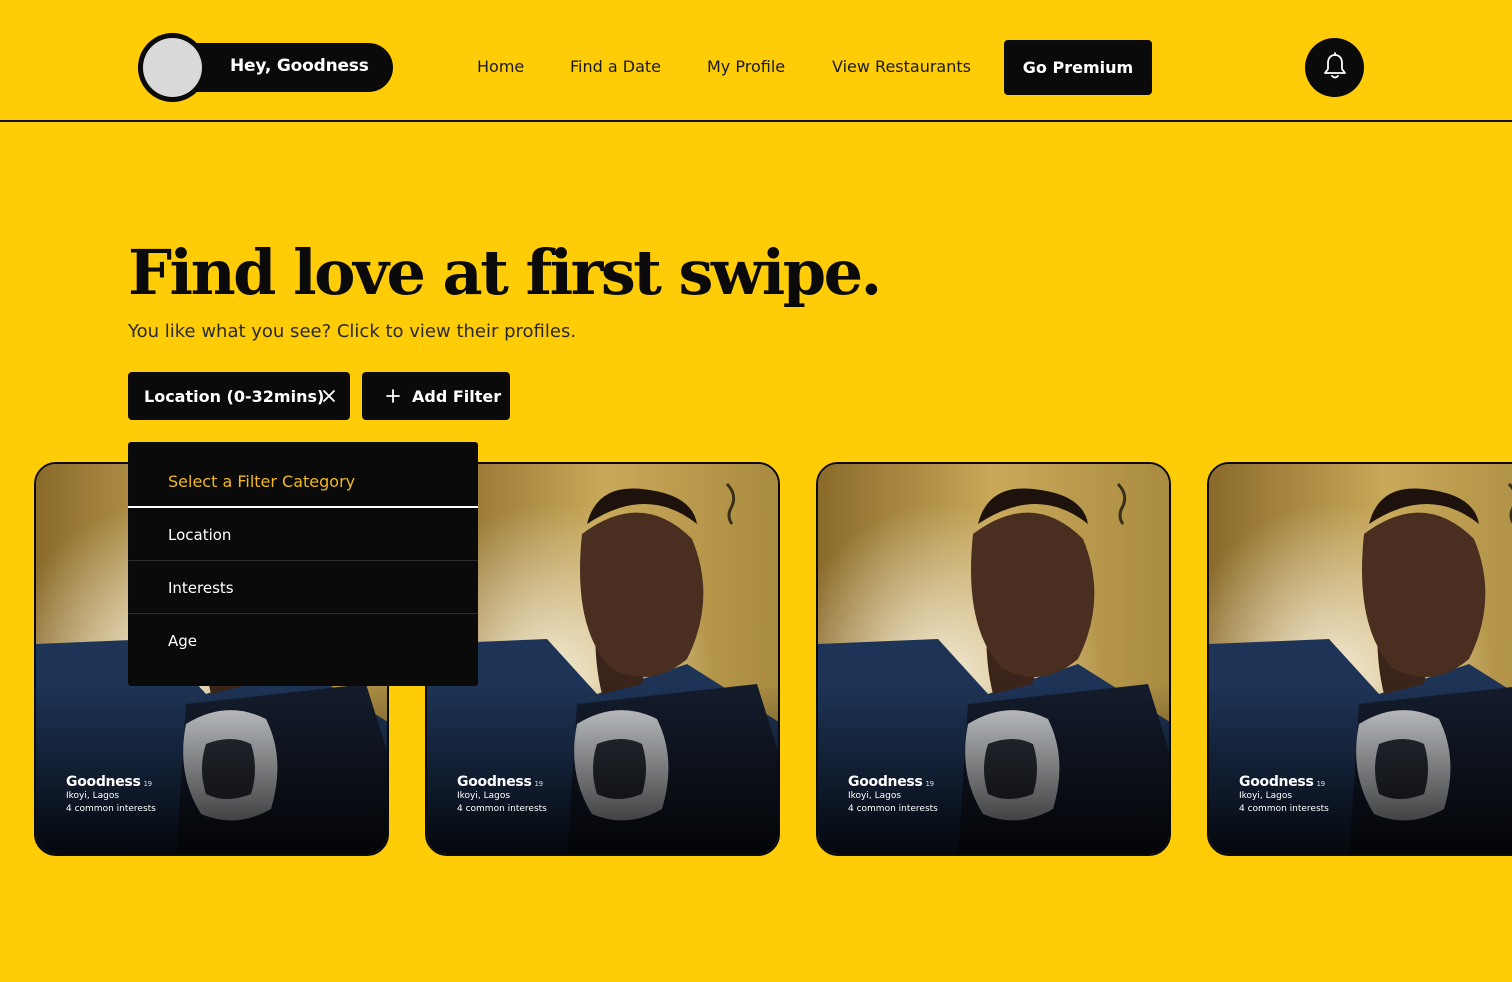  I want to click on page-title: Find love at first swipe., so click(505, 272).